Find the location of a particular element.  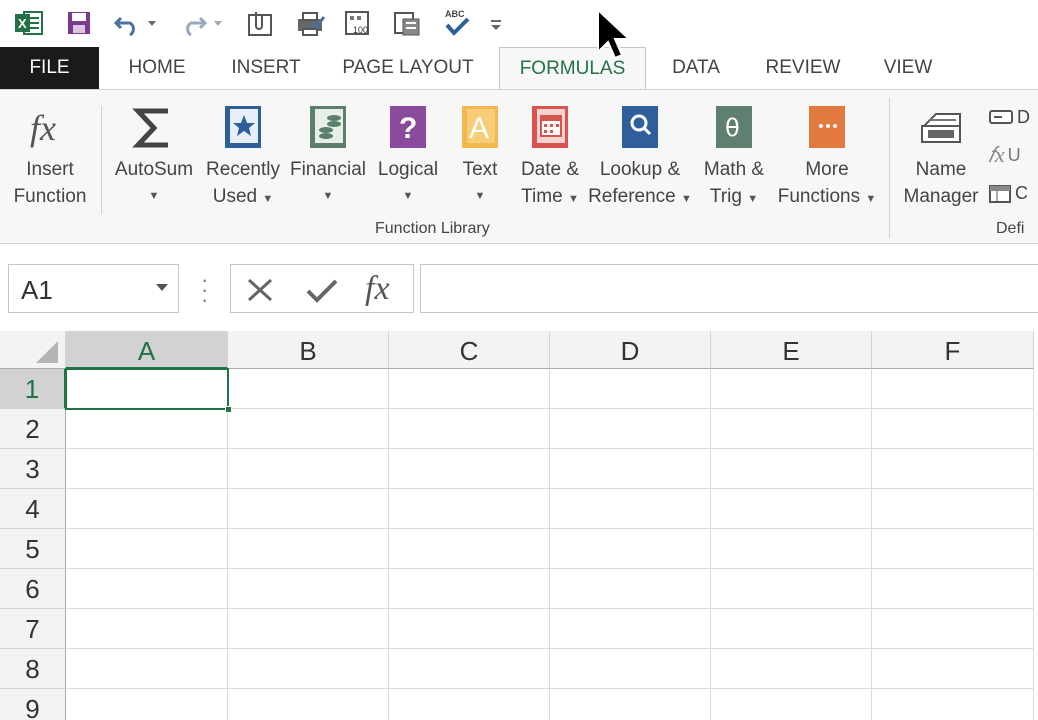

cell-a6 is located at coordinates (147, 589).